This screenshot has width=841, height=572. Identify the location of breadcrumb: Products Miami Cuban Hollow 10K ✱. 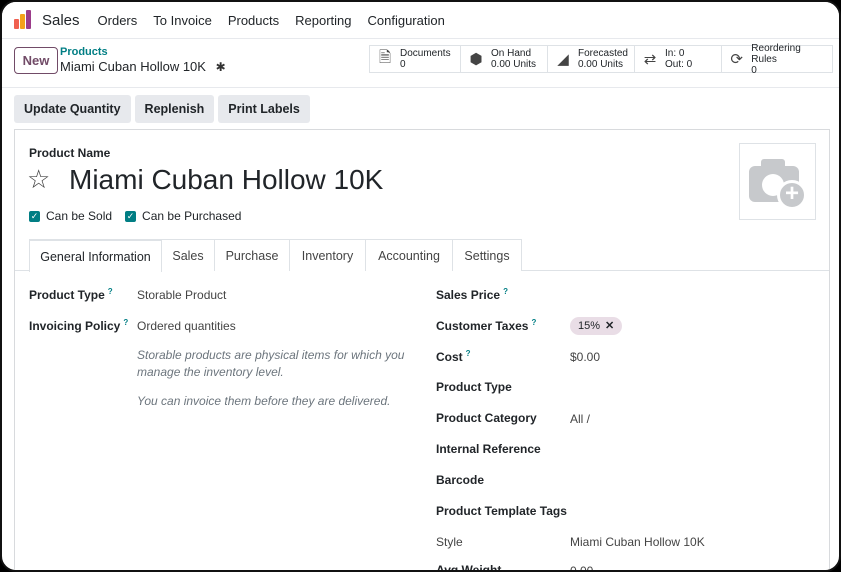
(143, 60).